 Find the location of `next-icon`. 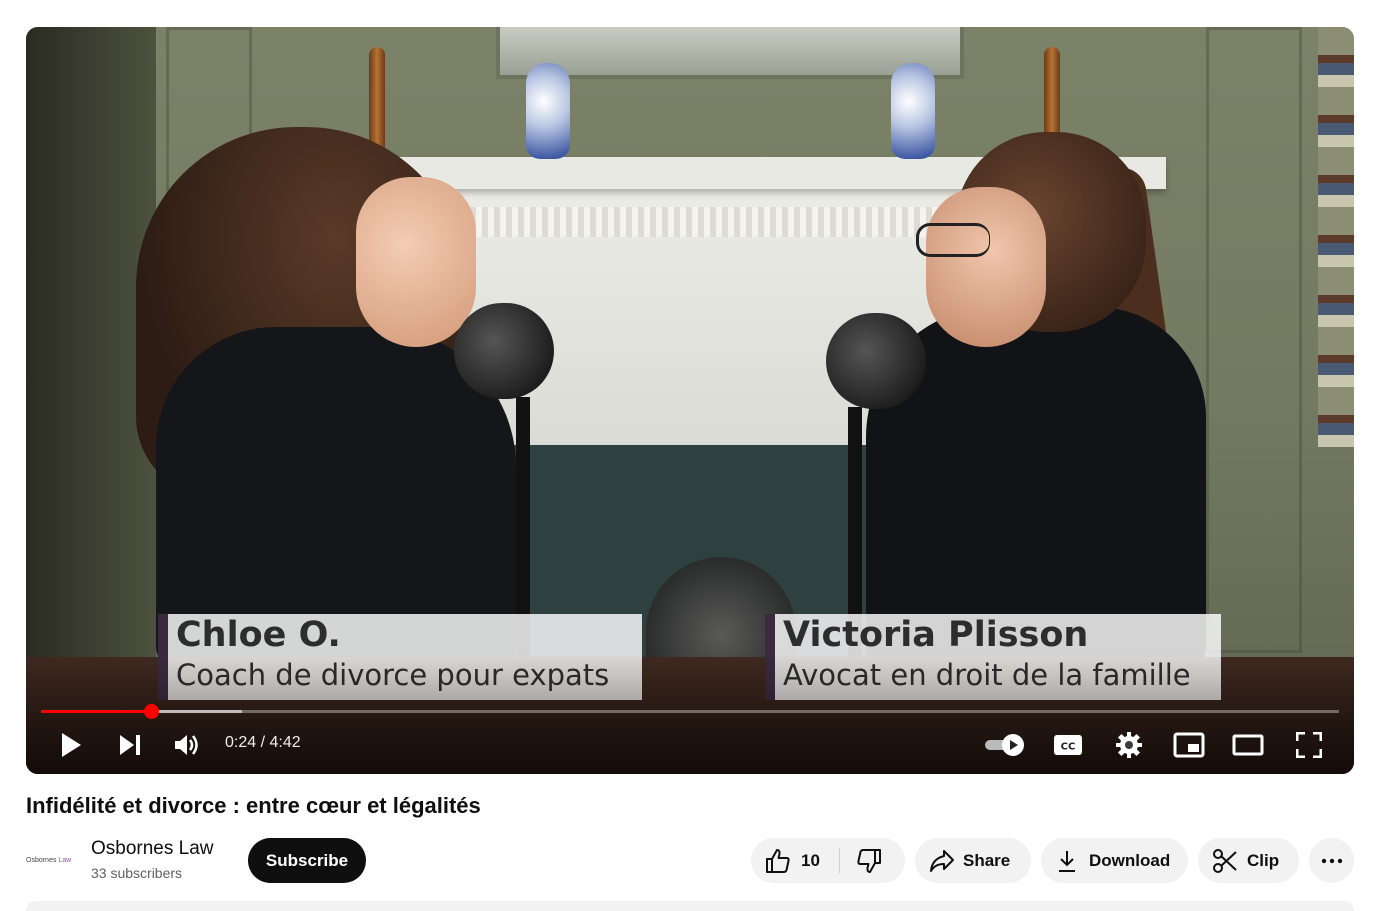

next-icon is located at coordinates (130, 745).